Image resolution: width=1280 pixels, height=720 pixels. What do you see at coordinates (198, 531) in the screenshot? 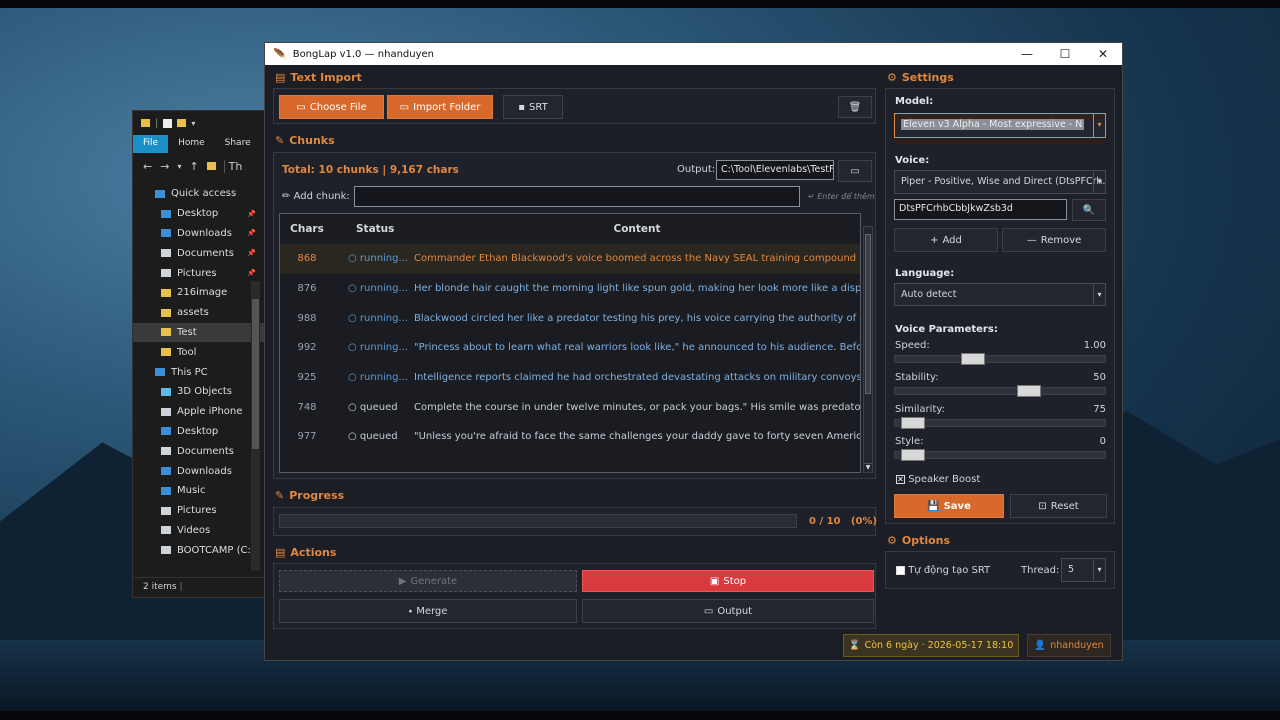
I see `nav-item: Videos` at bounding box center [198, 531].